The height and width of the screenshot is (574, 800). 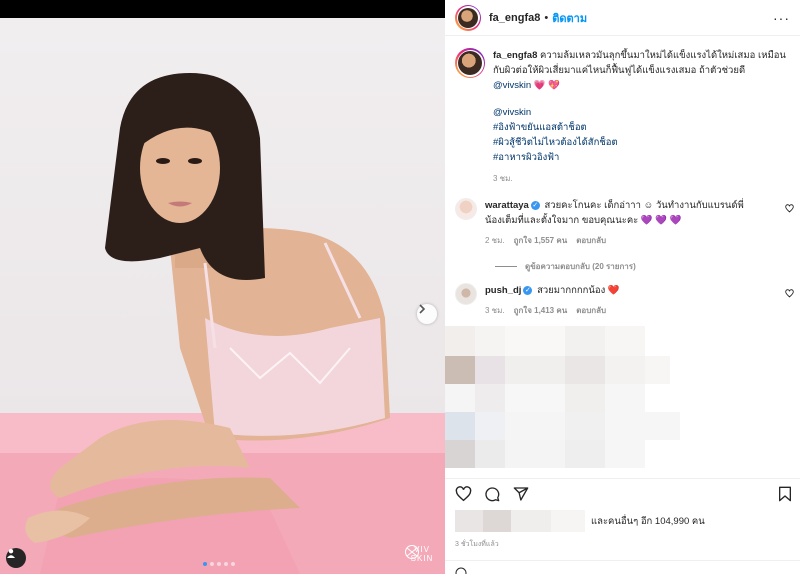 I want to click on liker-avatars-pixelated, so click(x=520, y=521).